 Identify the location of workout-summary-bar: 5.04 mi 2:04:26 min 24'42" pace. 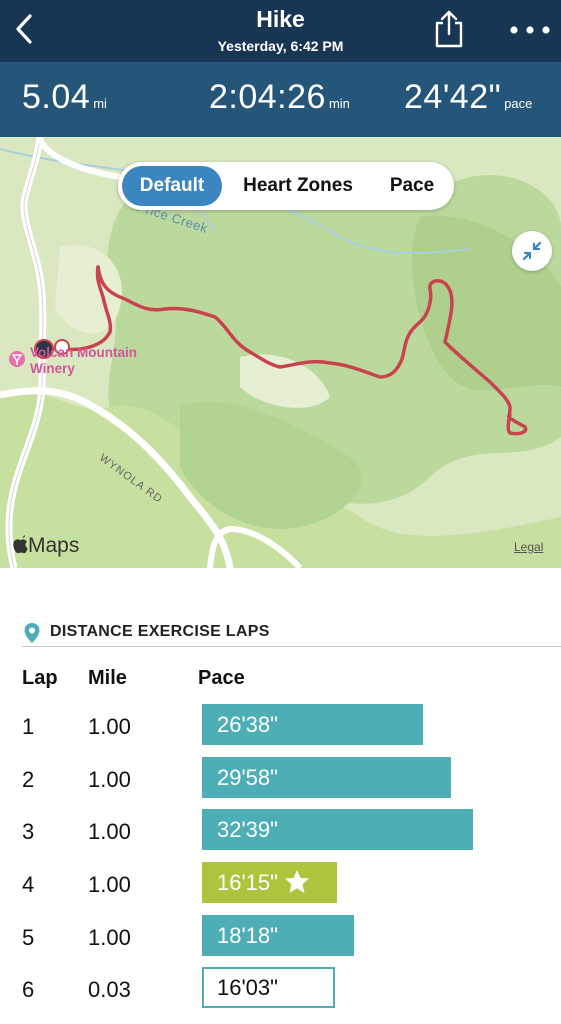
(280, 99).